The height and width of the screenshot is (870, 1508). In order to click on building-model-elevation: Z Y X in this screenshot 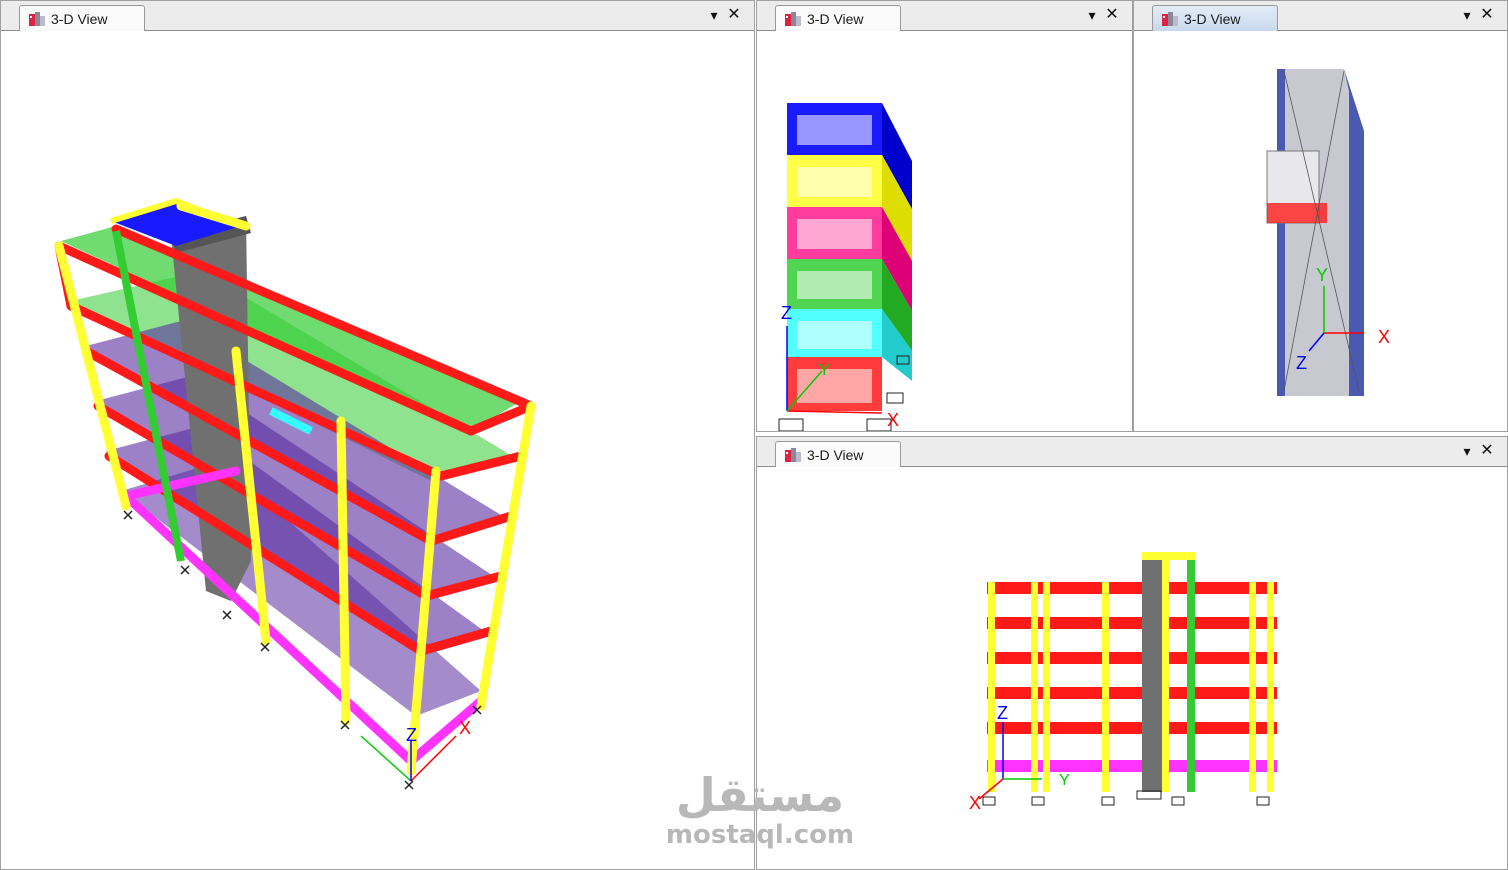, I will do `click(1123, 682)`.